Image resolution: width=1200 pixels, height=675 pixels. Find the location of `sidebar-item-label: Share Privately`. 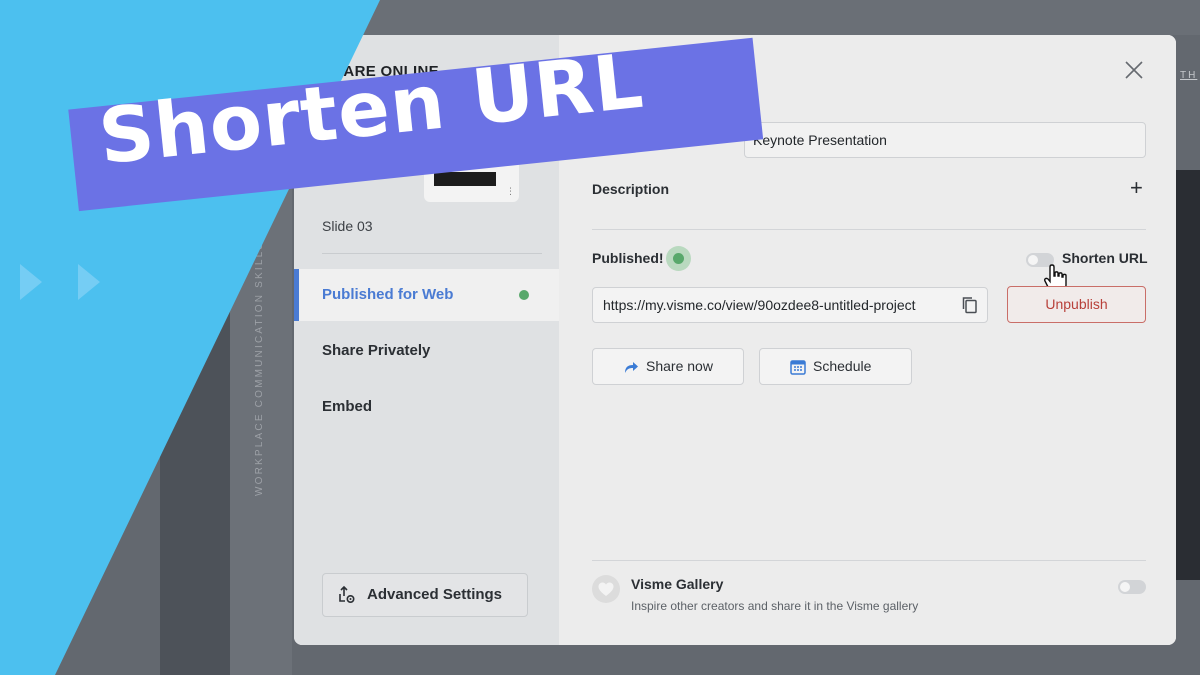

sidebar-item-label: Share Privately is located at coordinates (376, 350).